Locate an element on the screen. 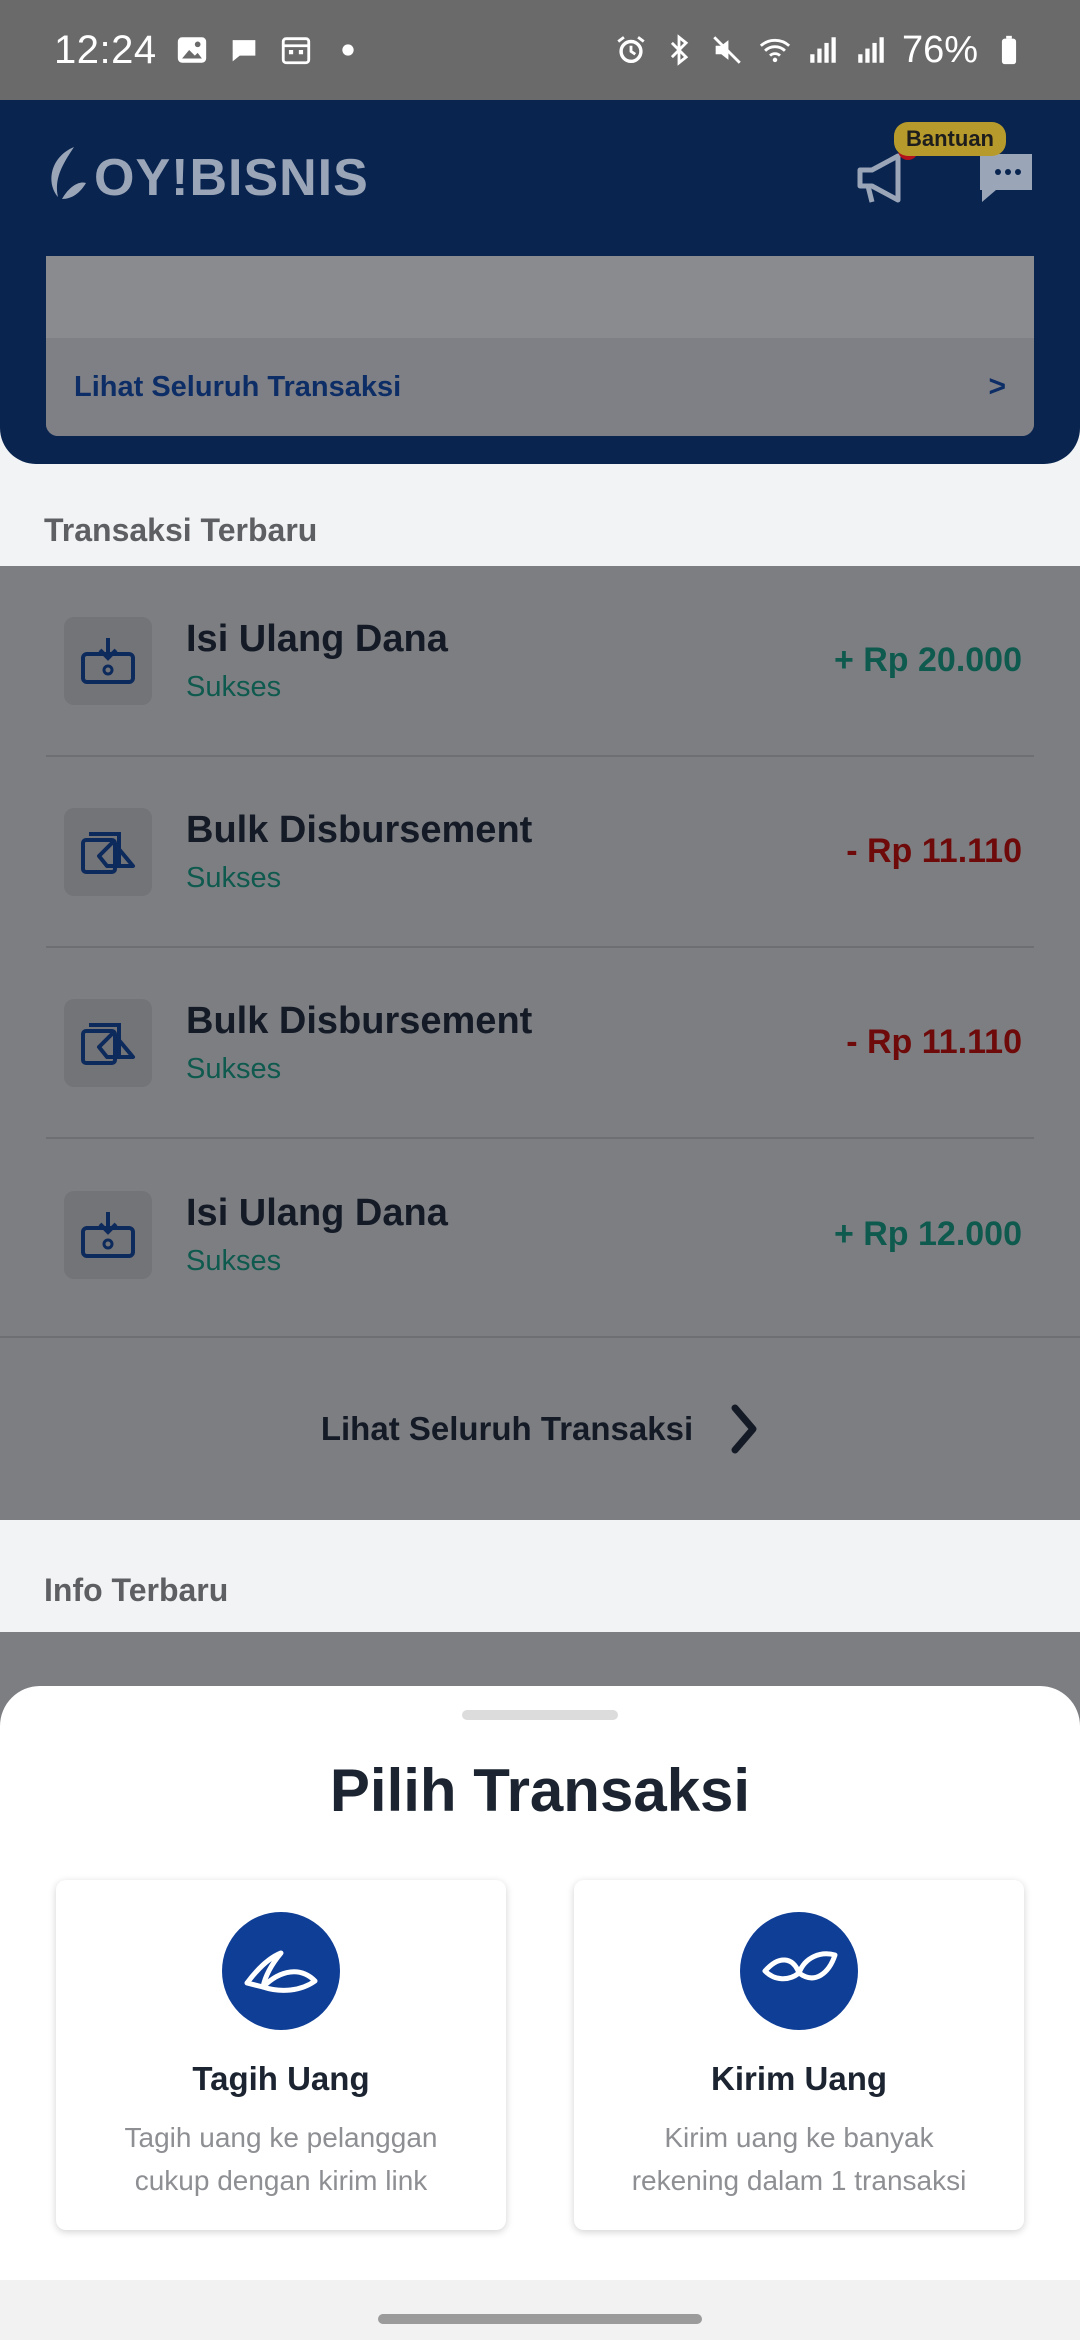 The image size is (1080, 2340). home-gesture-handle is located at coordinates (540, 2319).